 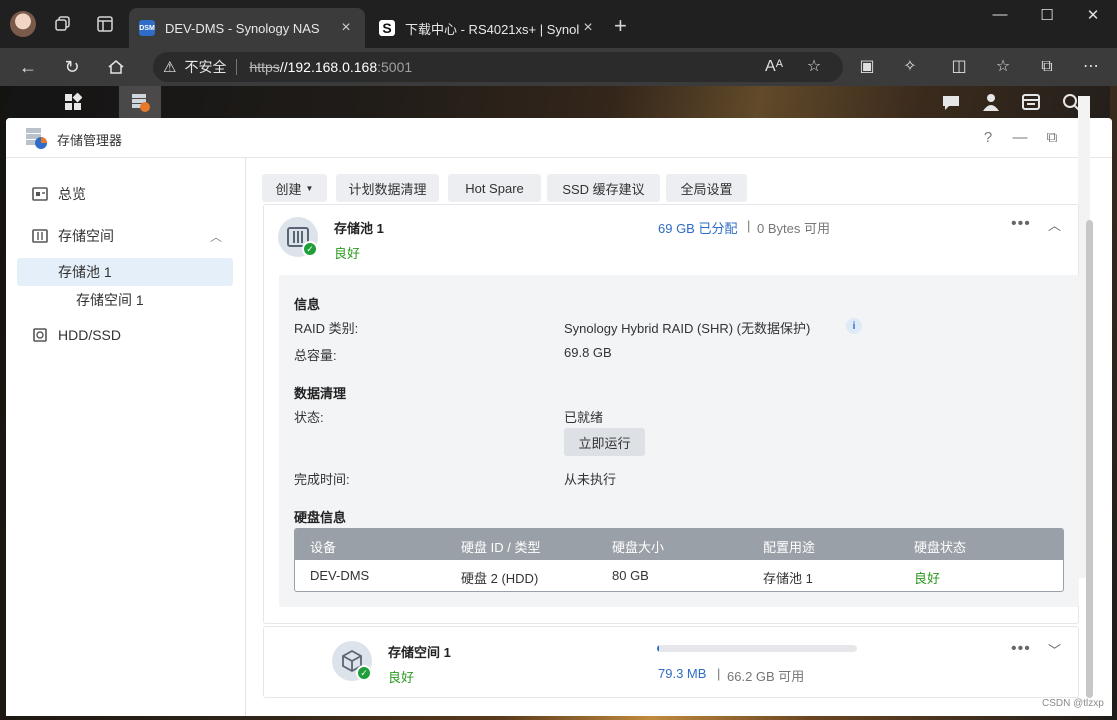 I want to click on volume-card, so click(x=671, y=662).